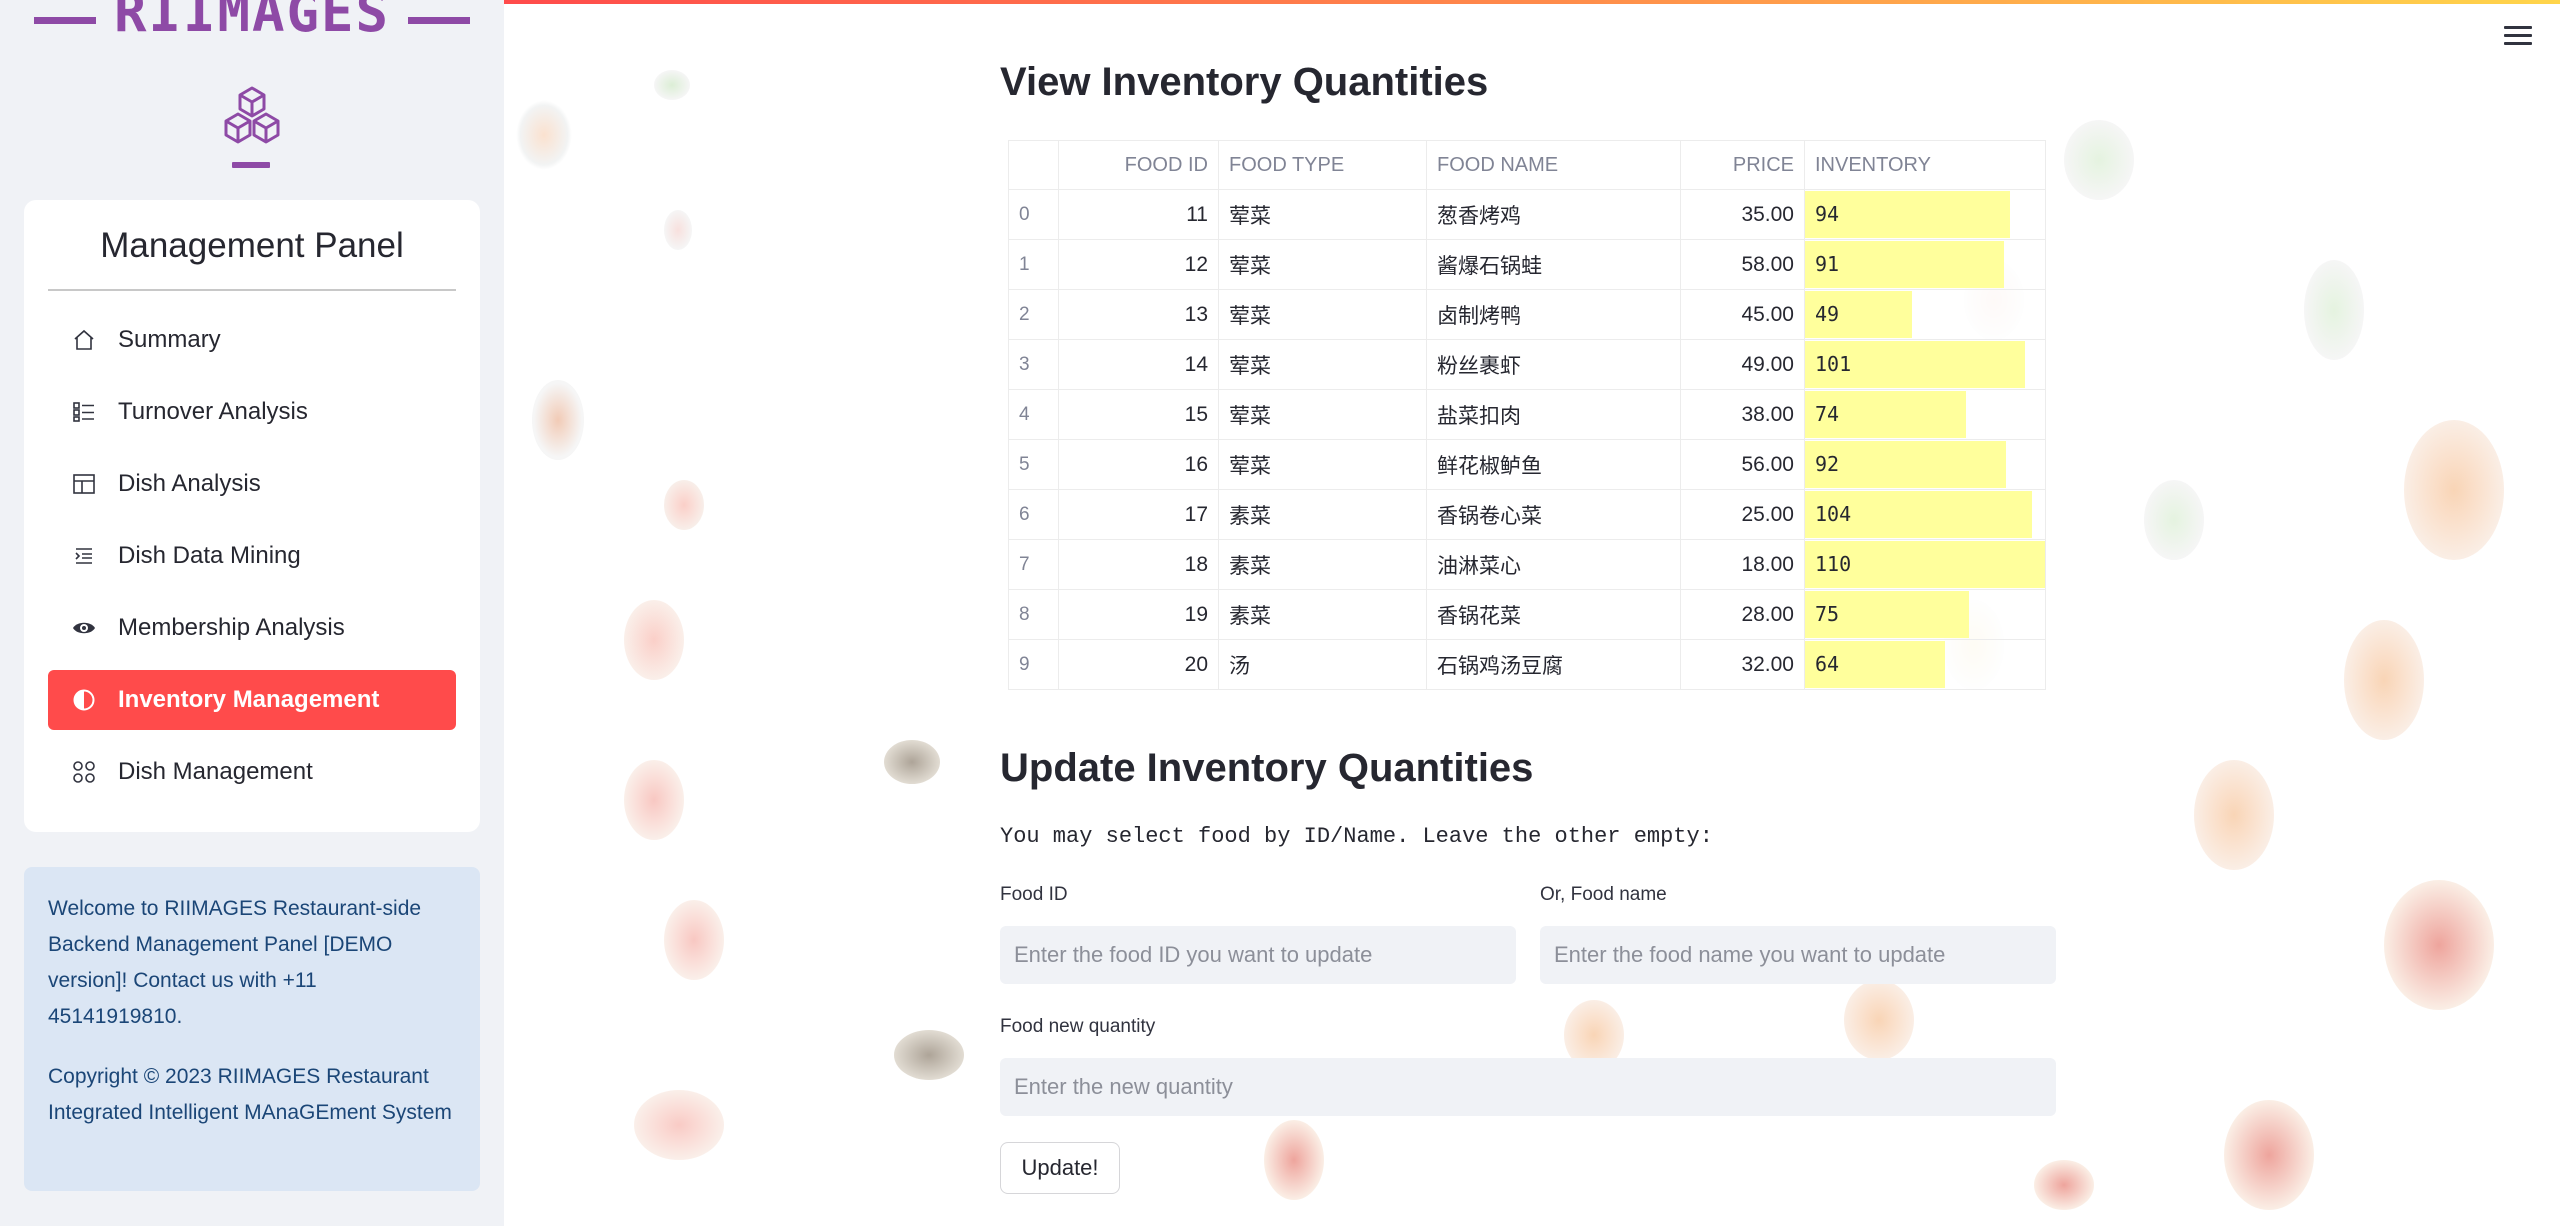 This screenshot has height=1226, width=2560. What do you see at coordinates (1742, 464) in the screenshot?
I see `cell-price: 56.00` at bounding box center [1742, 464].